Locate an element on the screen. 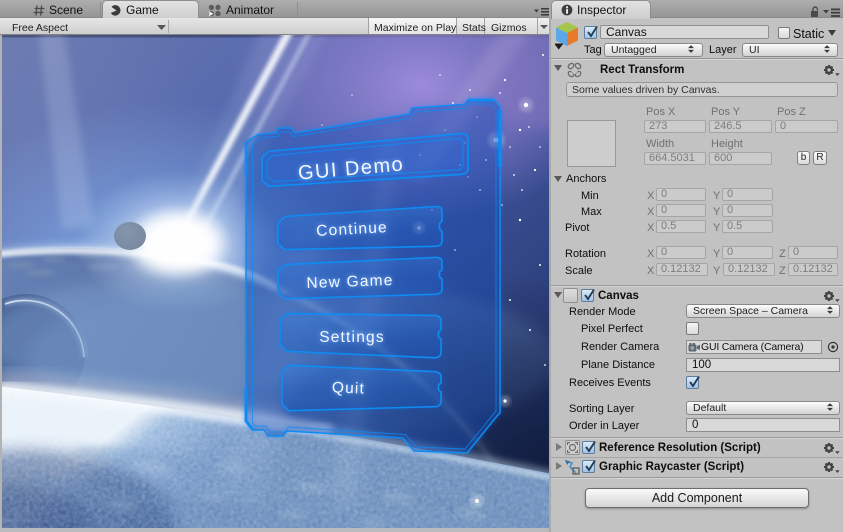  svg-text: Quit is located at coordinates (349, 388).